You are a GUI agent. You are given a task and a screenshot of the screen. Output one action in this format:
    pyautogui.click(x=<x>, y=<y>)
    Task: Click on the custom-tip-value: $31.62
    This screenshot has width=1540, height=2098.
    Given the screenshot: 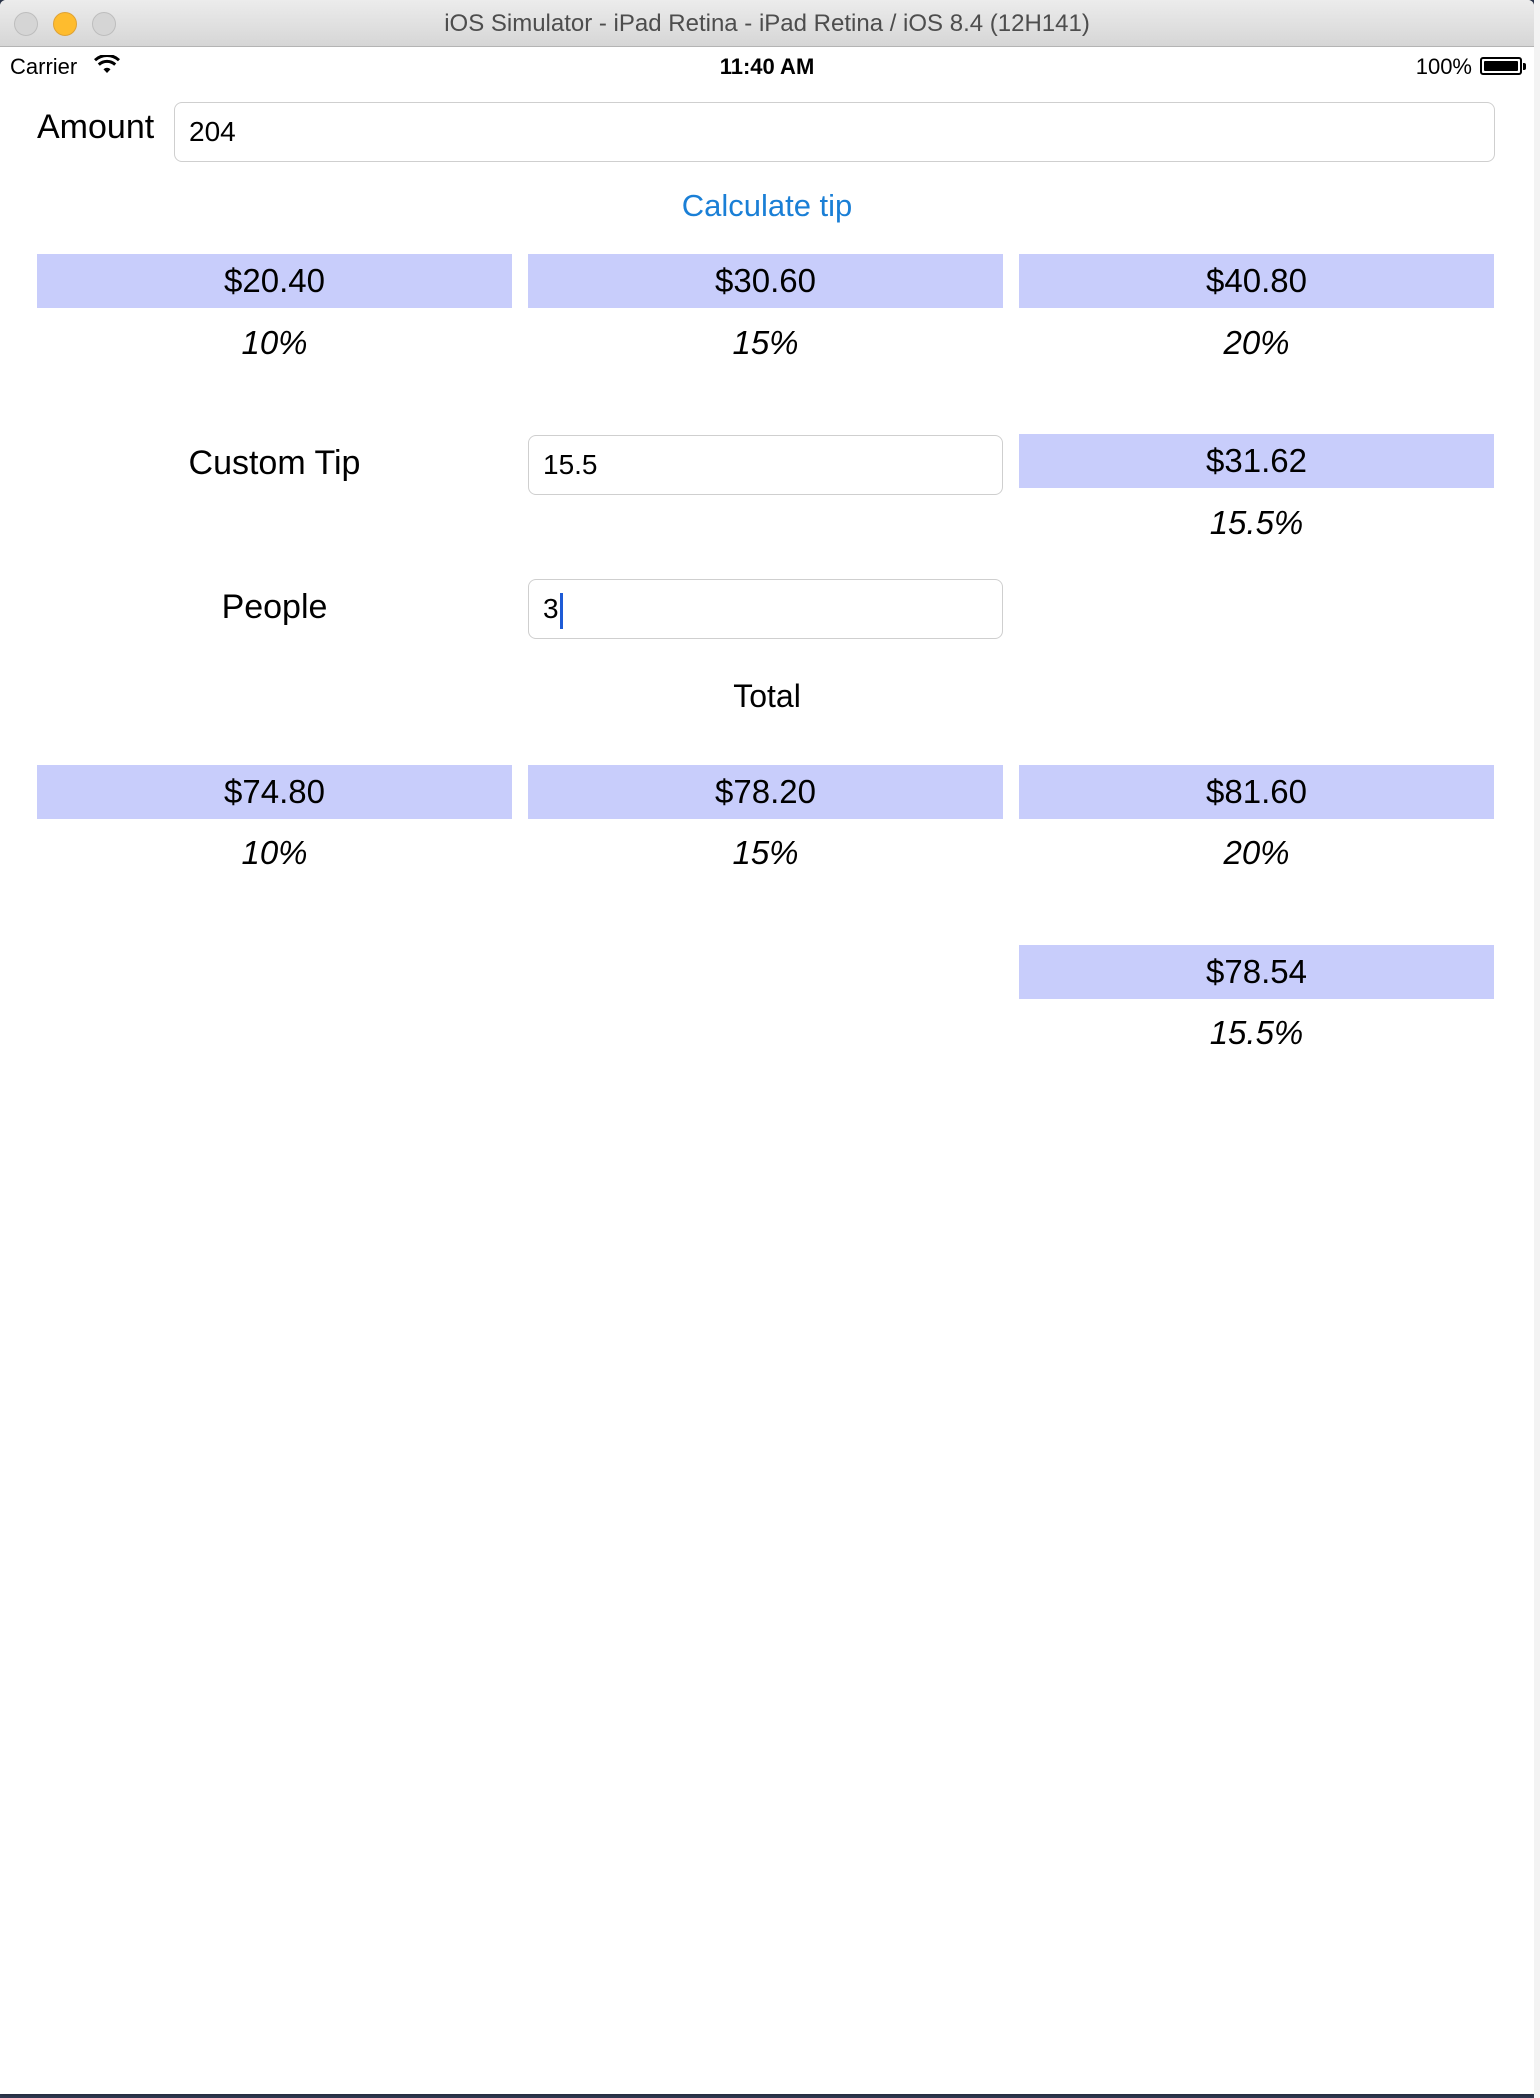 What is the action you would take?
    pyautogui.click(x=1256, y=461)
    